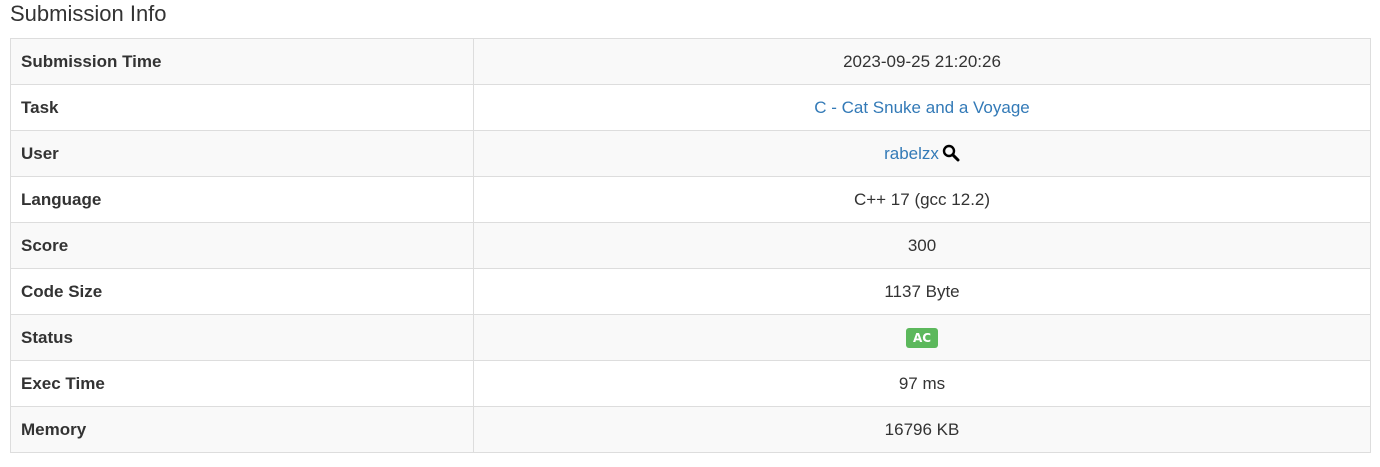 This screenshot has height=467, width=1380. What do you see at coordinates (242, 153) in the screenshot?
I see `row-label: User` at bounding box center [242, 153].